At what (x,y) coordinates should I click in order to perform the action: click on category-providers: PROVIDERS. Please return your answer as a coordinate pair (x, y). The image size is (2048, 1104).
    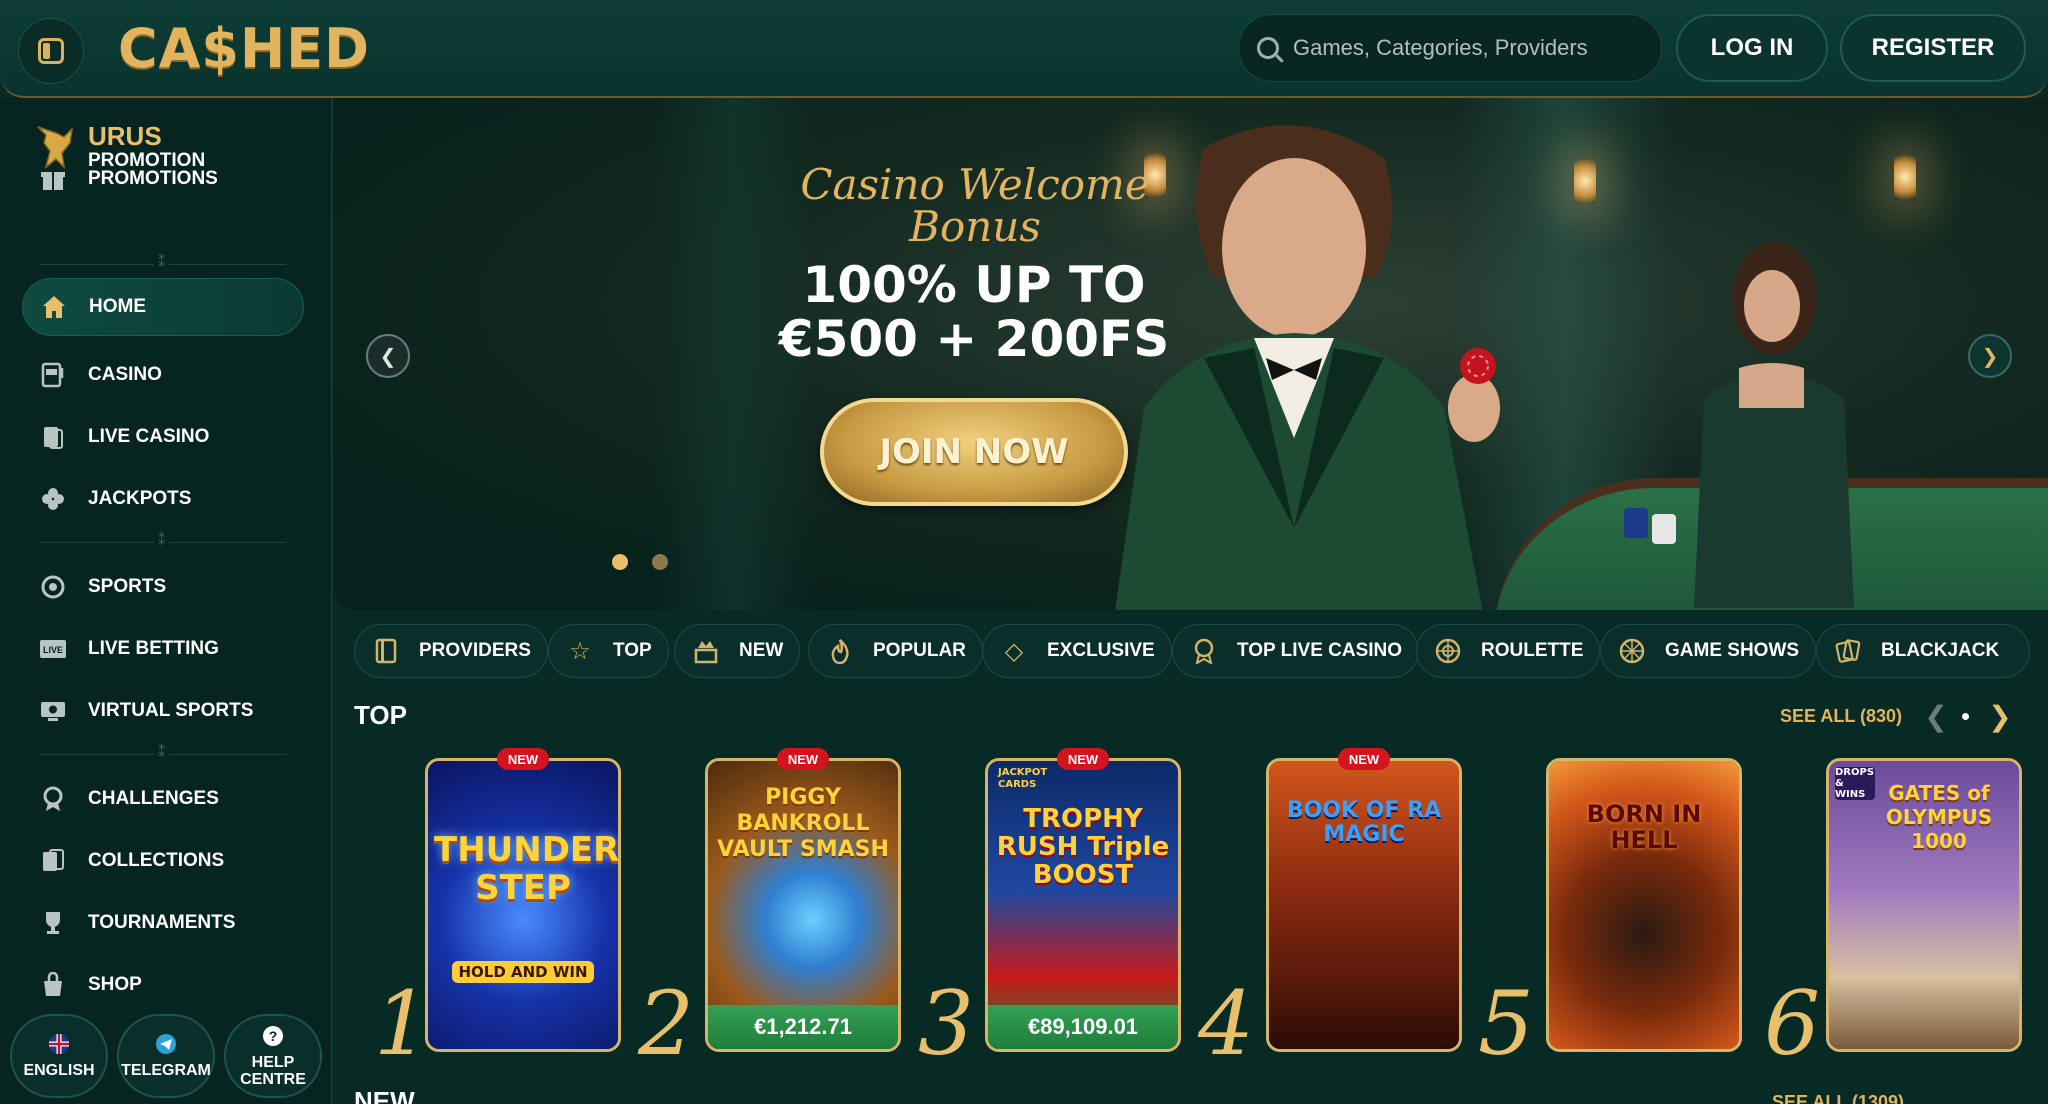
    Looking at the image, I should click on (451, 651).